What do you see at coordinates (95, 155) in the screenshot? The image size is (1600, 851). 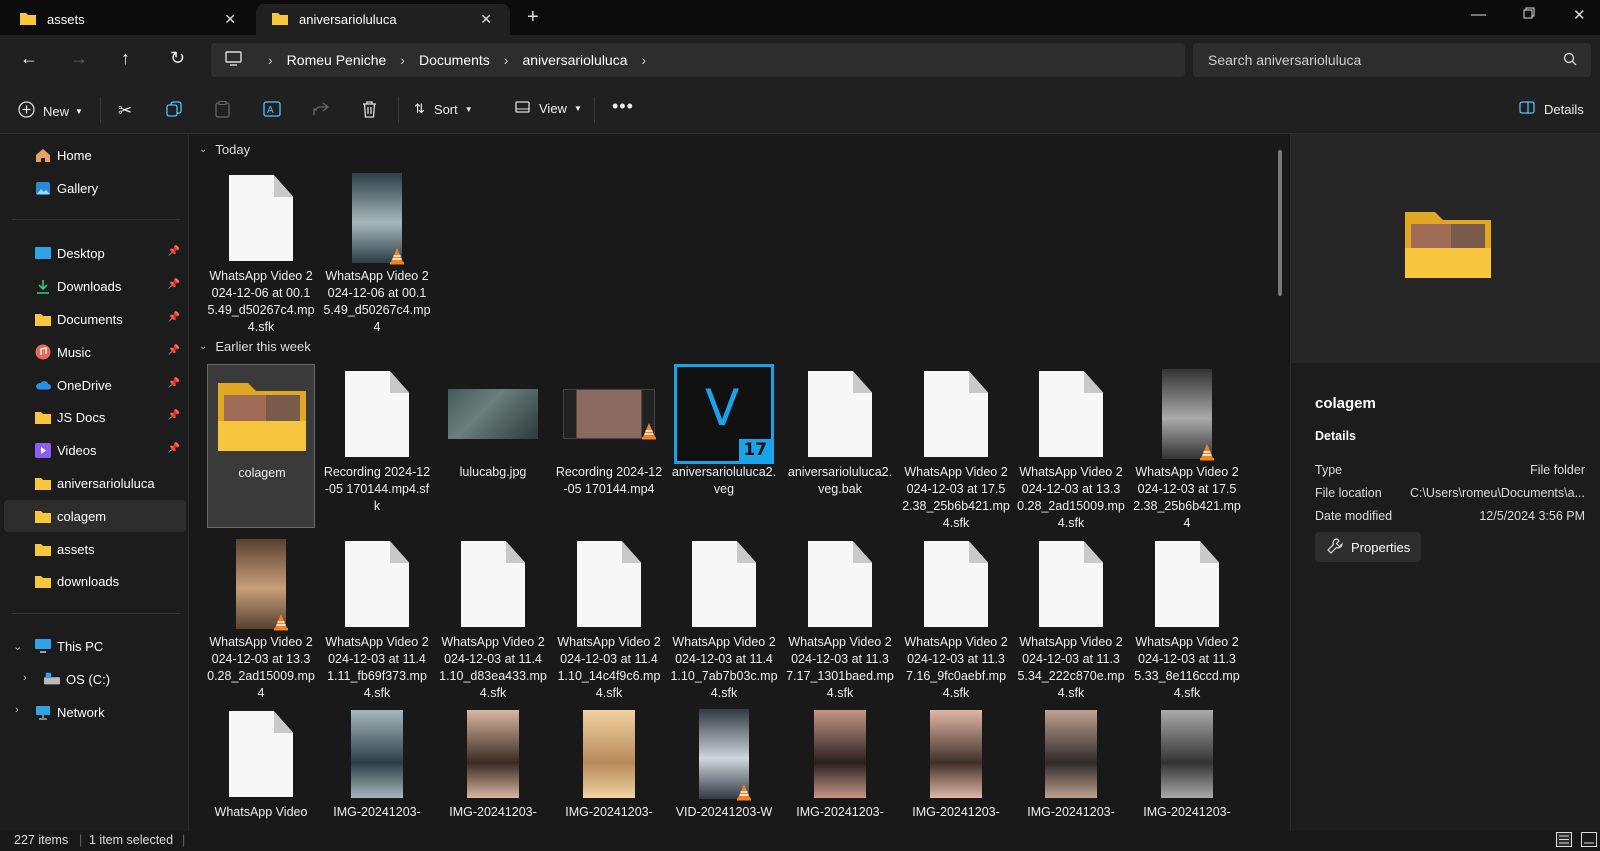 I see `sidebar-item-home: Home` at bounding box center [95, 155].